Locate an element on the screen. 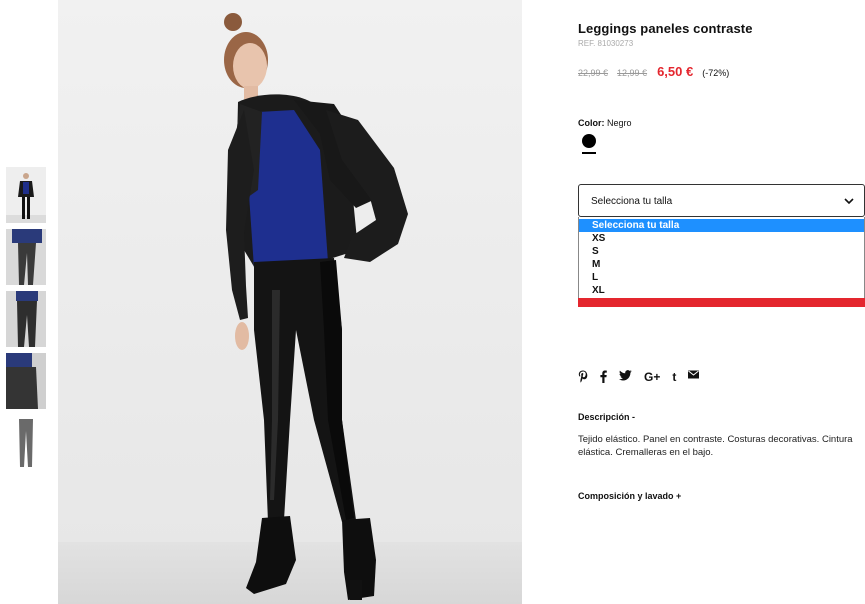  color-label: Color: is located at coordinates (591, 123).